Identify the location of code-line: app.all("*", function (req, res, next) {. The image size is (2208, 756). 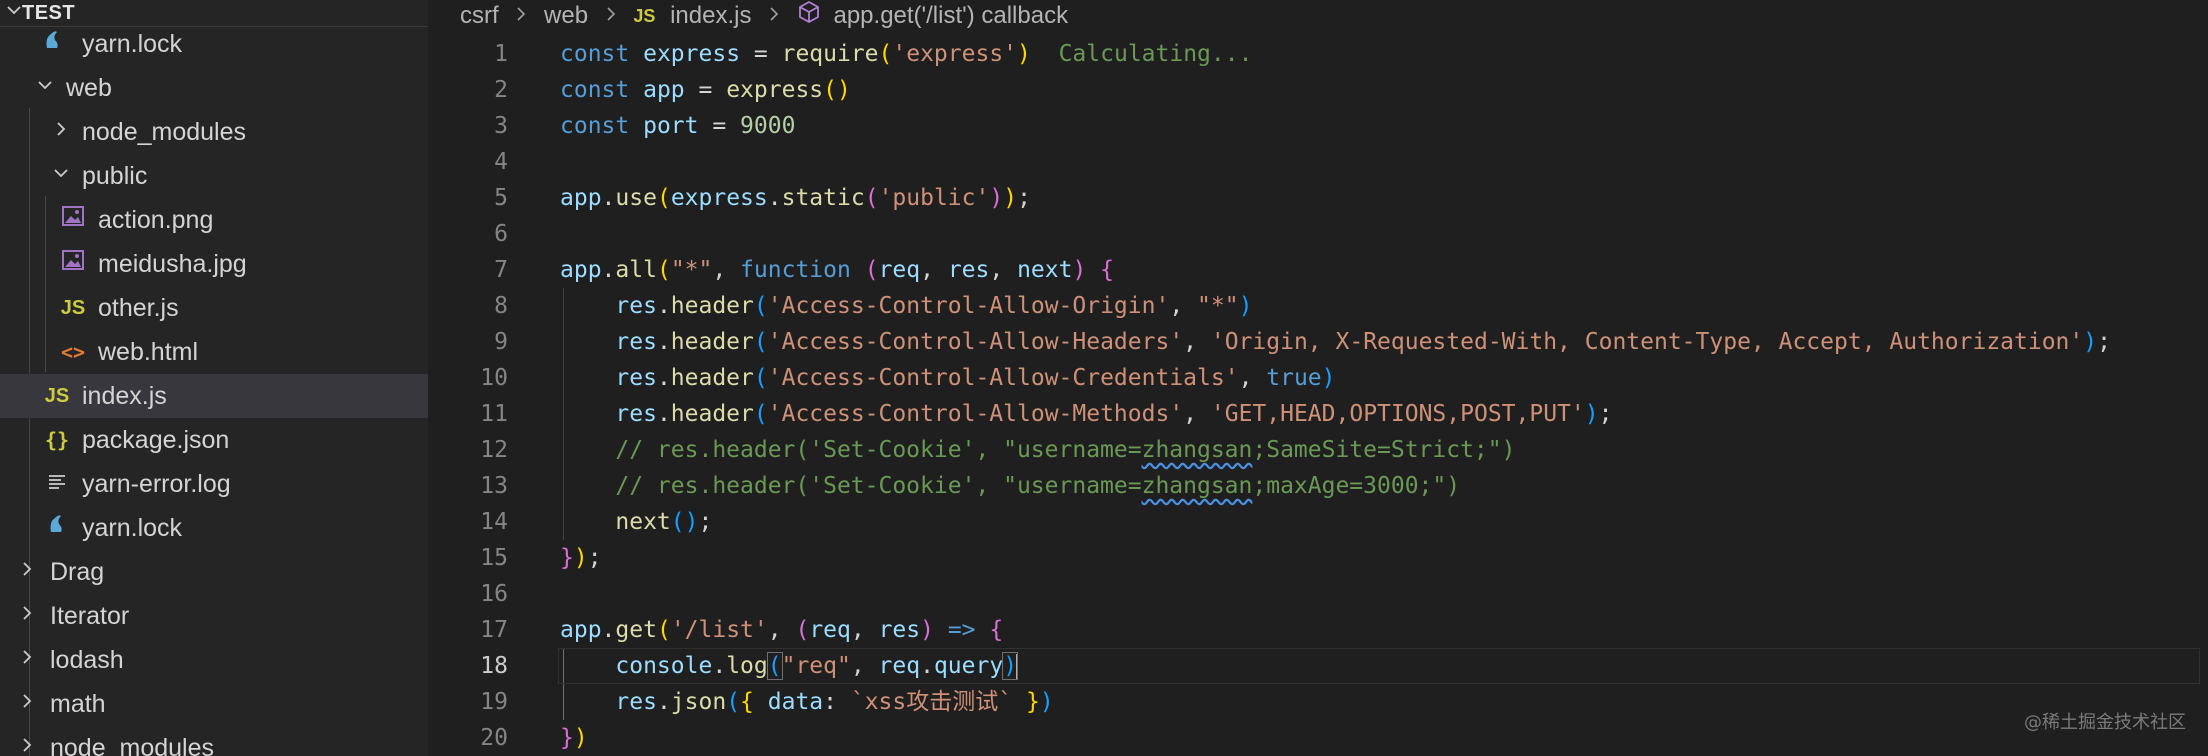
(837, 270).